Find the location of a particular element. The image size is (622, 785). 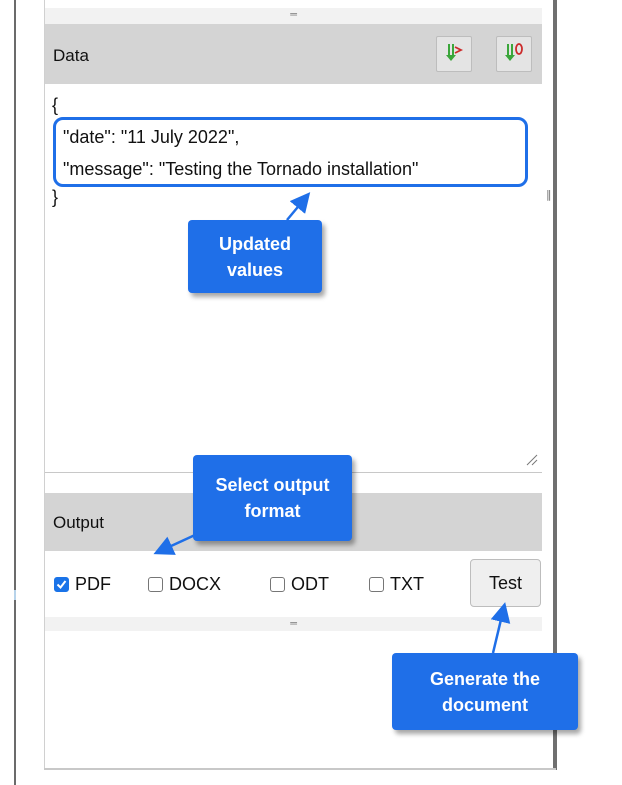

callout-generate: Generate the document is located at coordinates (485, 691).